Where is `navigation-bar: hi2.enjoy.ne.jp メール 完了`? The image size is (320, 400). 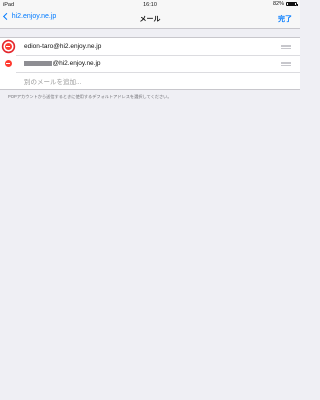
navigation-bar: hi2.enjoy.ne.jp メール 完了 is located at coordinates (150, 19).